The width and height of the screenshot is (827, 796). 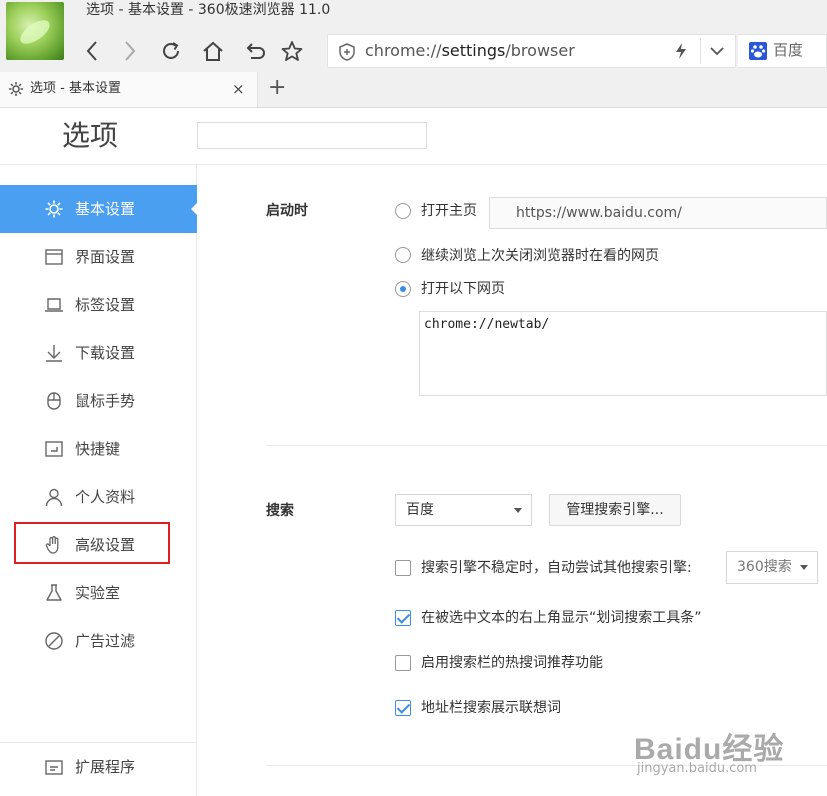 What do you see at coordinates (92, 543) in the screenshot?
I see `highlight-annotation` at bounding box center [92, 543].